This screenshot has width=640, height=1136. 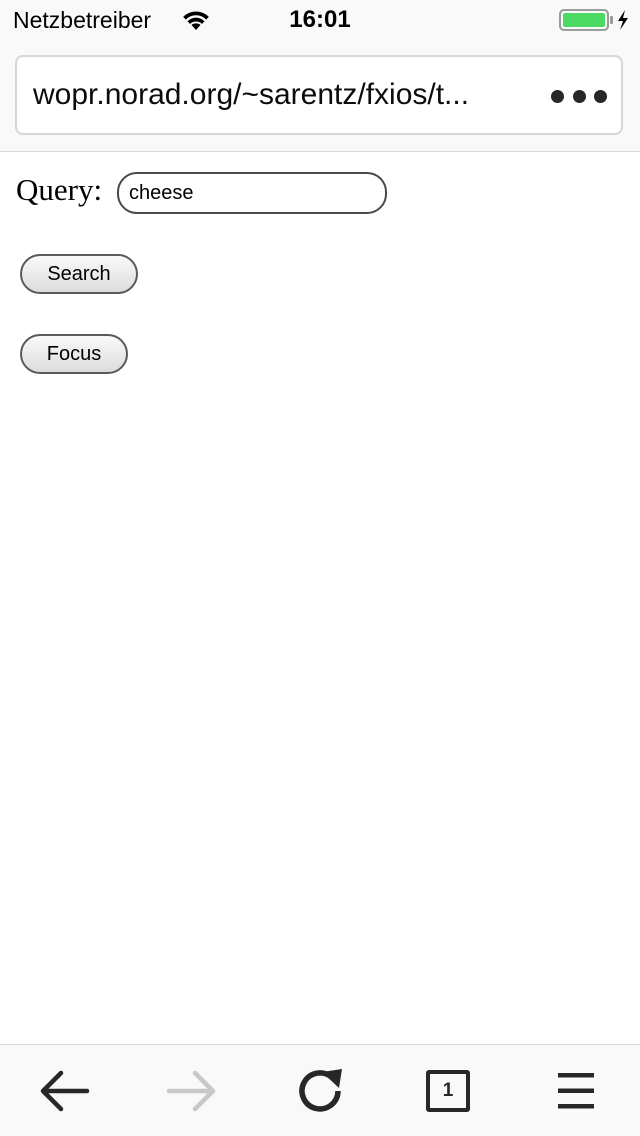 I want to click on reload-button, so click(x=320, y=1091).